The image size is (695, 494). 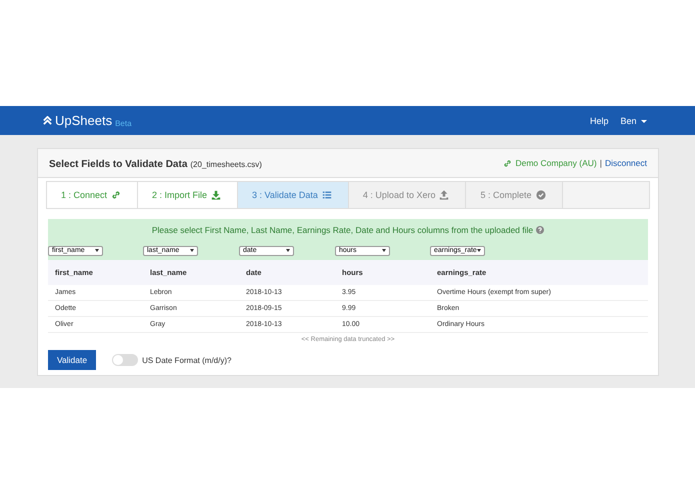 What do you see at coordinates (92, 195) in the screenshot?
I see `step-tab: 1 : Connect` at bounding box center [92, 195].